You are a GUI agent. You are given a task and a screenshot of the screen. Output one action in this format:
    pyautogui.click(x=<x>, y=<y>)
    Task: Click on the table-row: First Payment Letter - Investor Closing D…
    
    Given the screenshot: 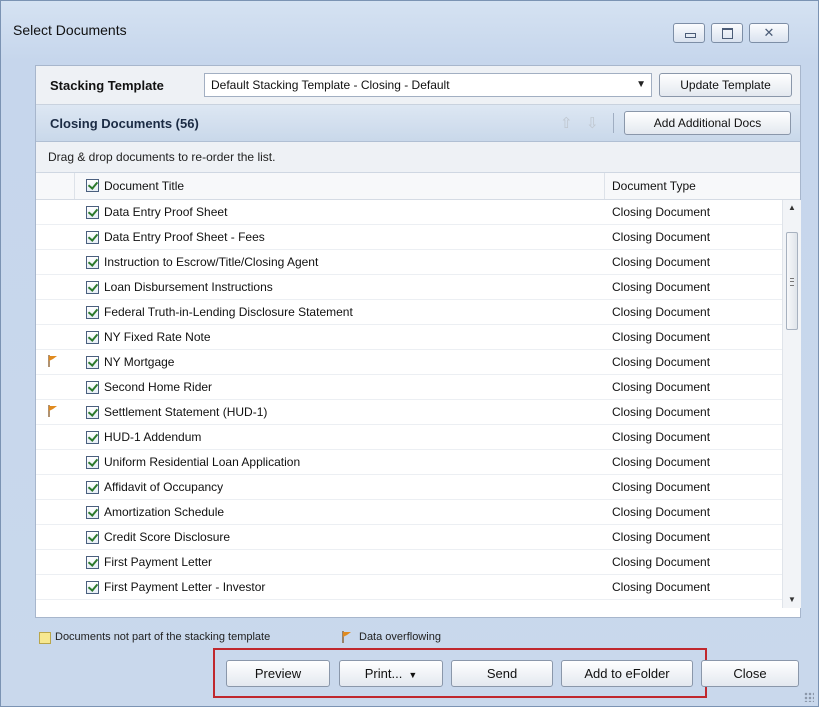 What is the action you would take?
    pyautogui.click(x=409, y=587)
    